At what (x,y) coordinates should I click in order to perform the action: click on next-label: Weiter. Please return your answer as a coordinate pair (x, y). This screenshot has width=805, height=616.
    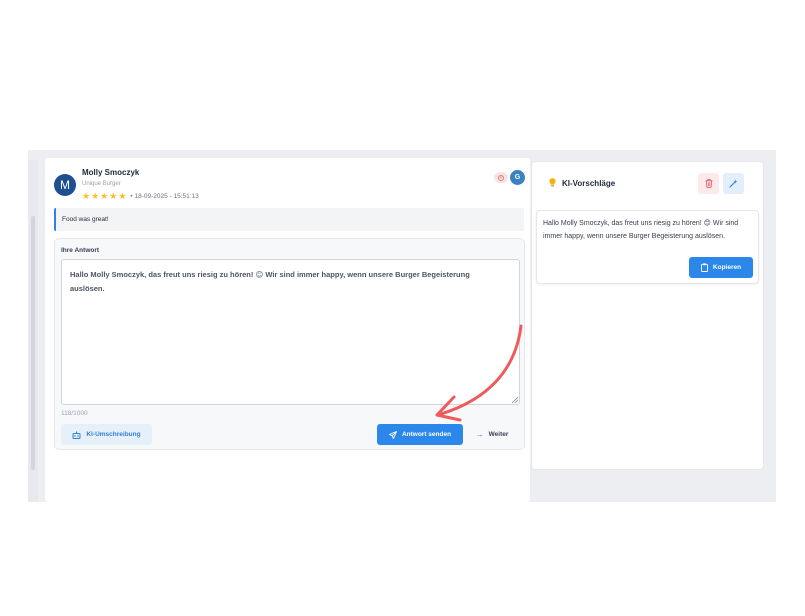
    Looking at the image, I should click on (498, 434).